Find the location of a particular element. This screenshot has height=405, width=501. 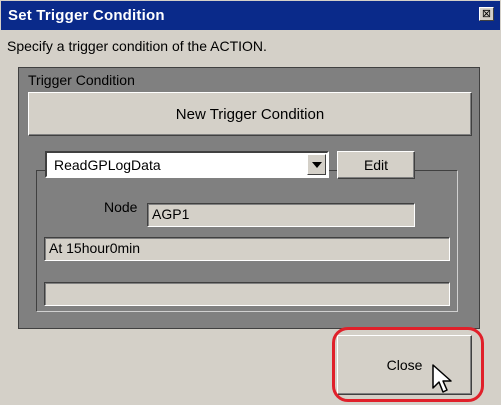

node-label: Node is located at coordinates (121, 207).